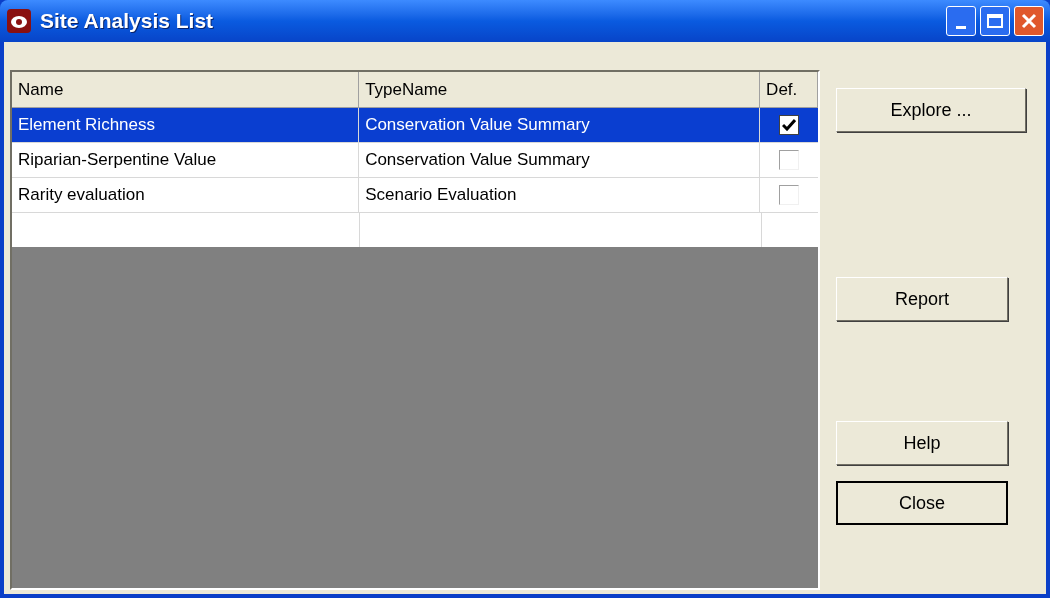 The width and height of the screenshot is (1050, 598). I want to click on dialog-button: Help, so click(922, 443).